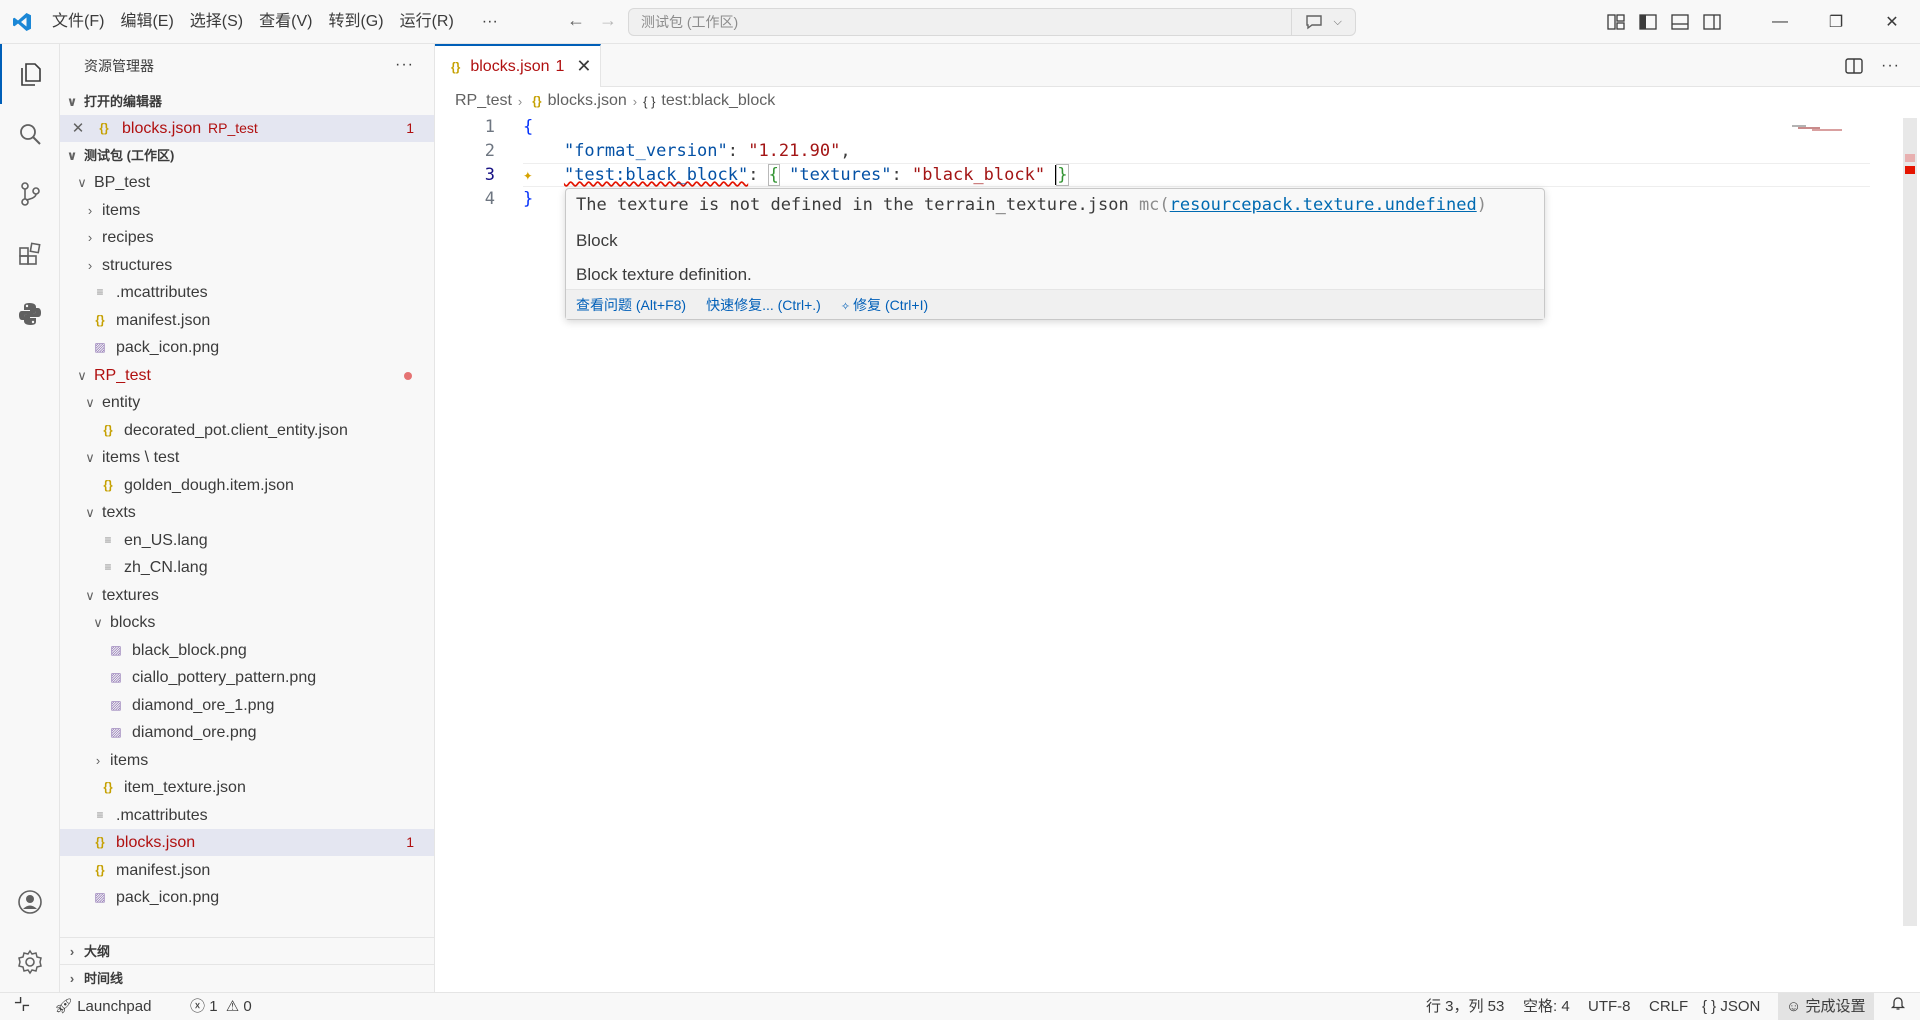 The height and width of the screenshot is (1020, 1920). I want to click on source-control-icon, so click(30, 194).